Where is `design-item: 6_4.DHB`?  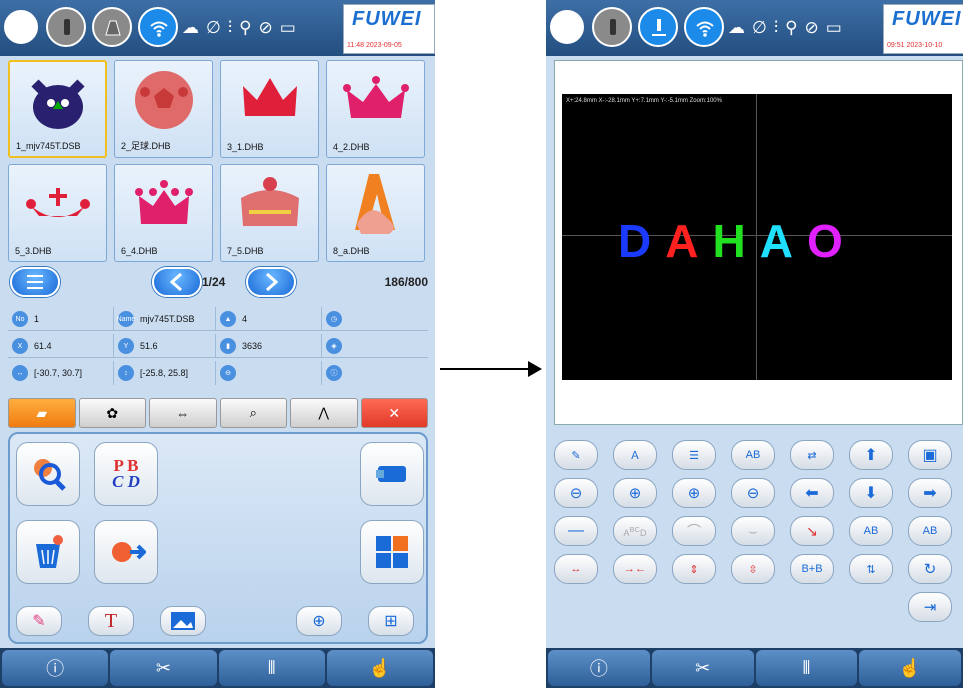 design-item: 6_4.DHB is located at coordinates (163, 213).